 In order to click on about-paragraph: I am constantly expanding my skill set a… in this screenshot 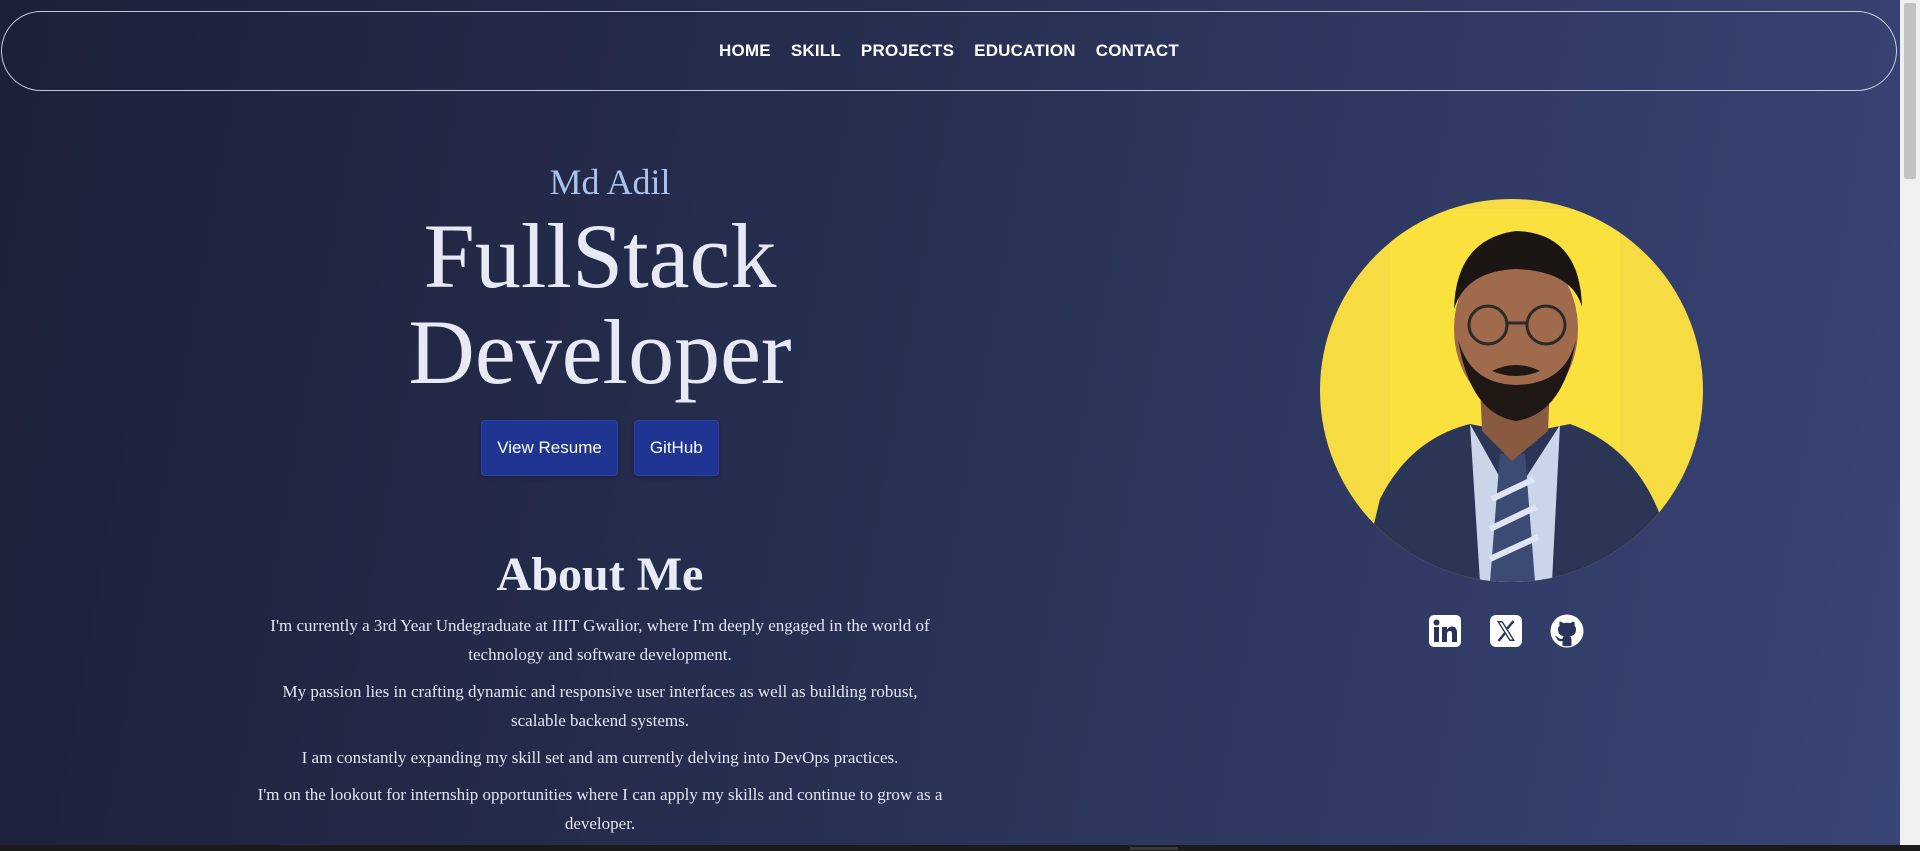, I will do `click(600, 757)`.